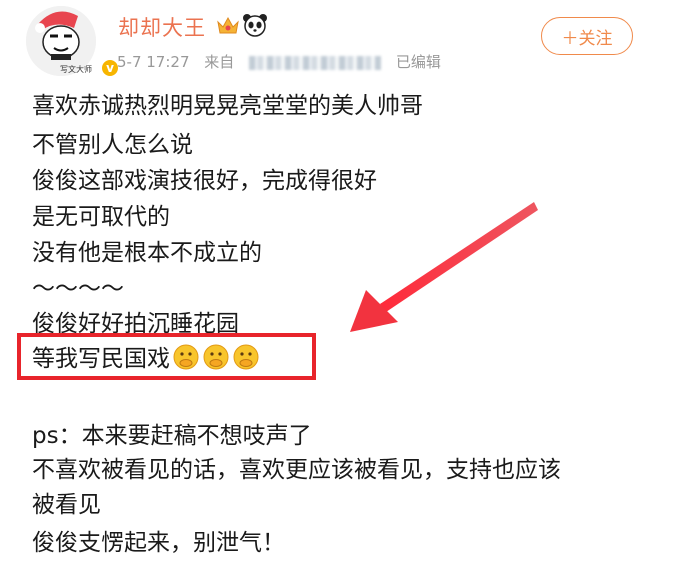  Describe the element at coordinates (228, 25) in the screenshot. I see `crown-icon` at that location.